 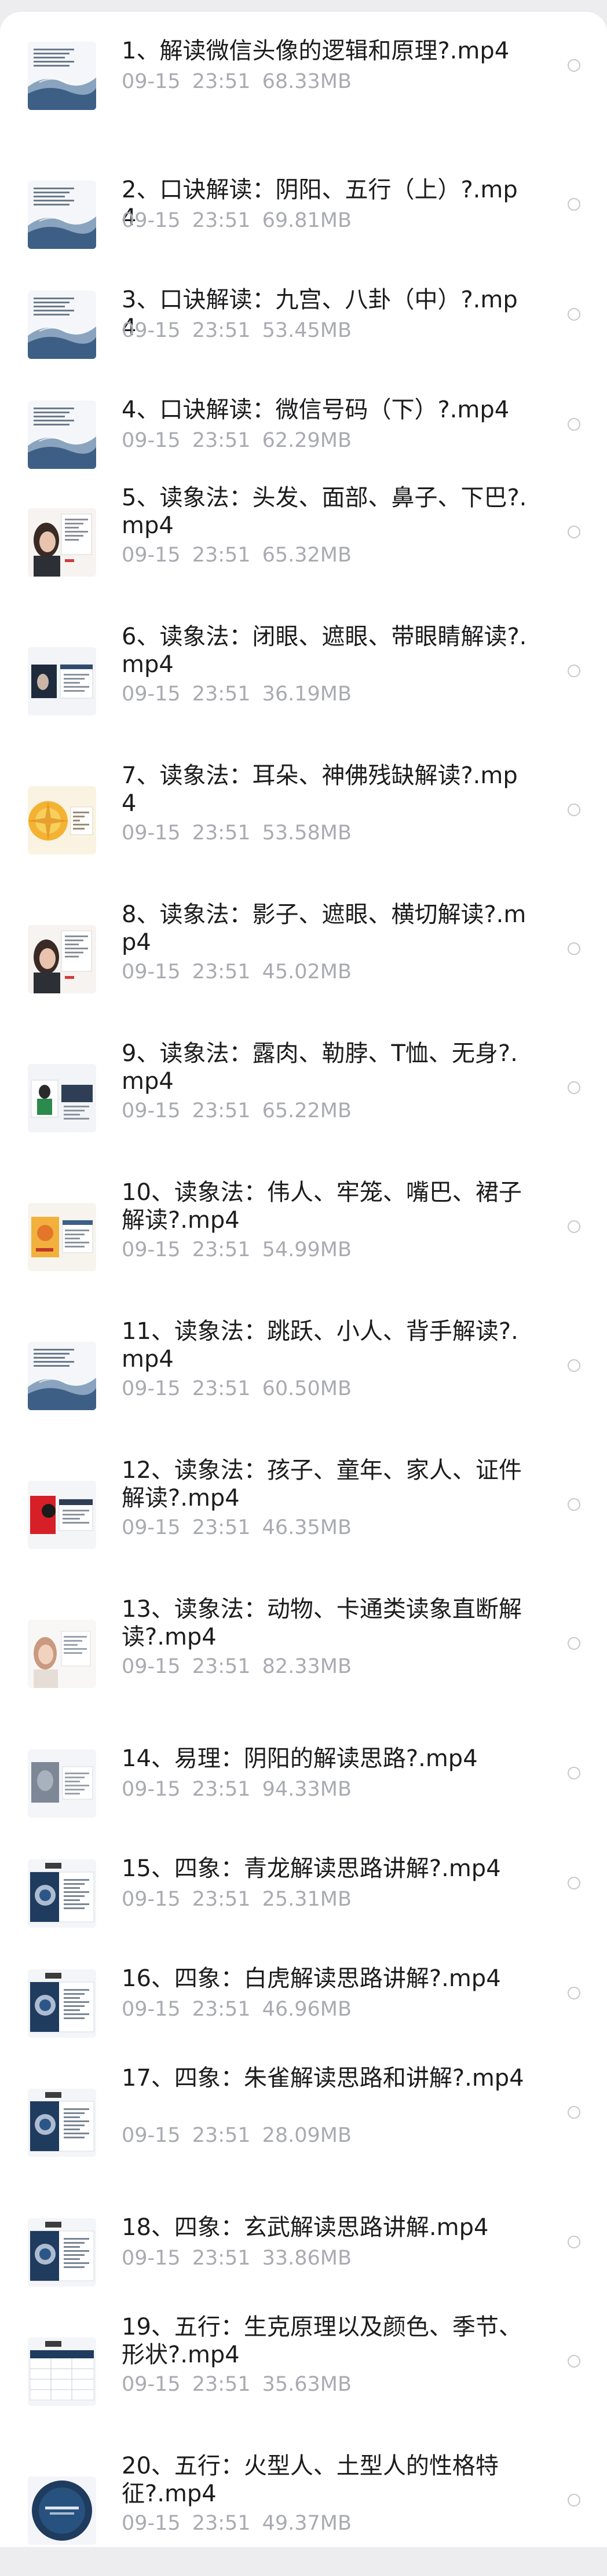 What do you see at coordinates (303, 2243) in the screenshot?
I see `file-list-item: 18、四象：玄武解读思路讲解.mp4 09-15 23:51 33.86MB` at bounding box center [303, 2243].